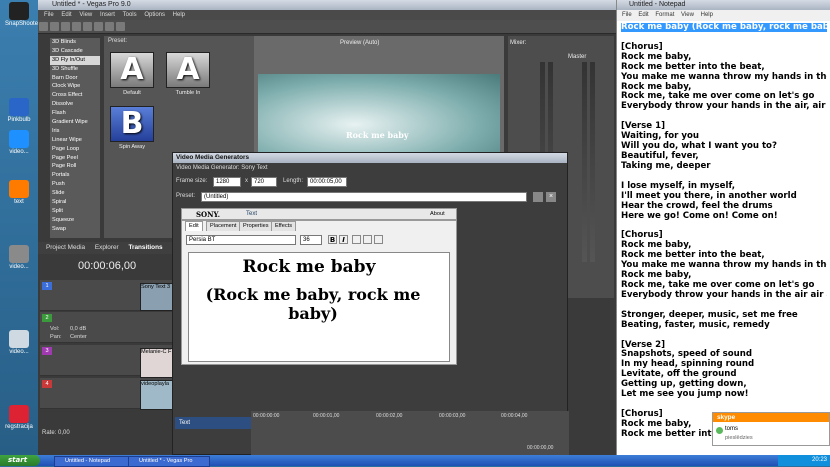  What do you see at coordinates (437, 214) in the screenshot?
I see `about-button: About` at bounding box center [437, 214].